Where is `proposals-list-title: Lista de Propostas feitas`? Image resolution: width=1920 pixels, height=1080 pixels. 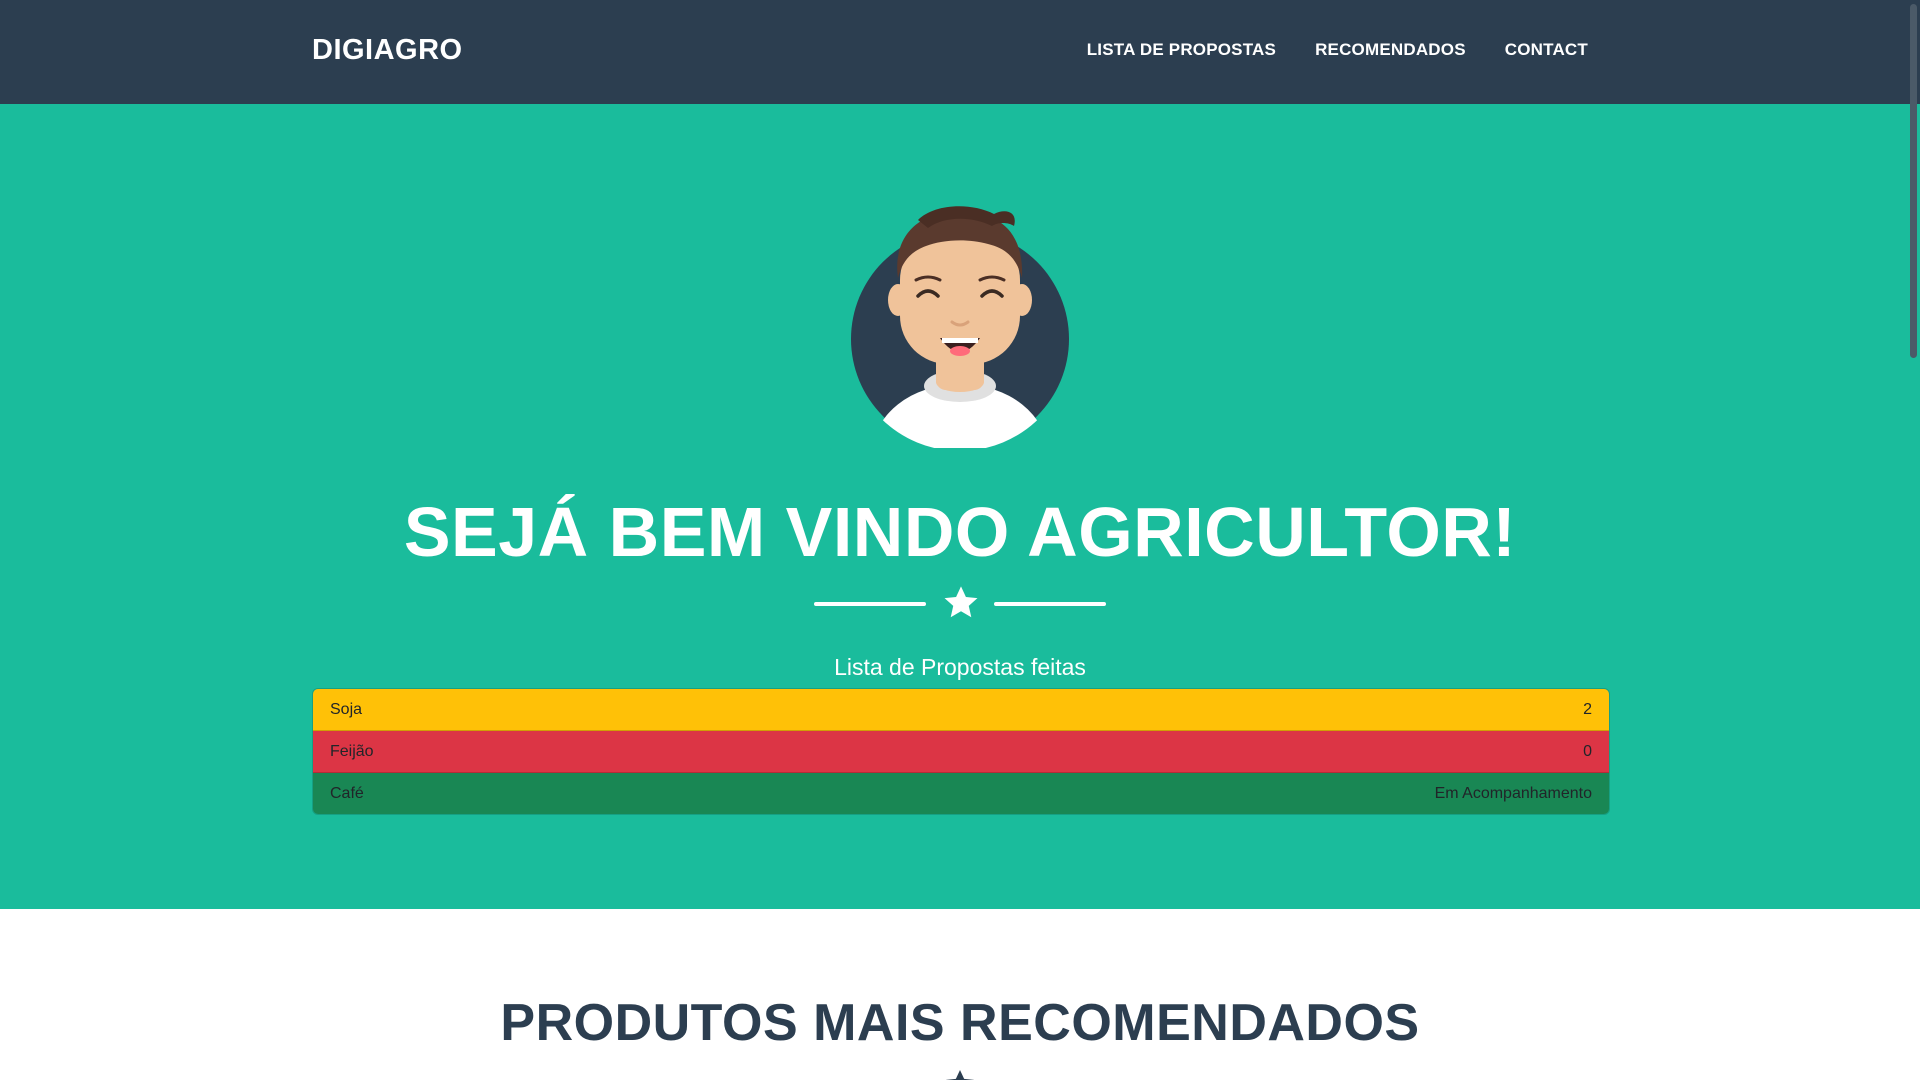 proposals-list-title: Lista de Propostas feitas is located at coordinates (960, 667).